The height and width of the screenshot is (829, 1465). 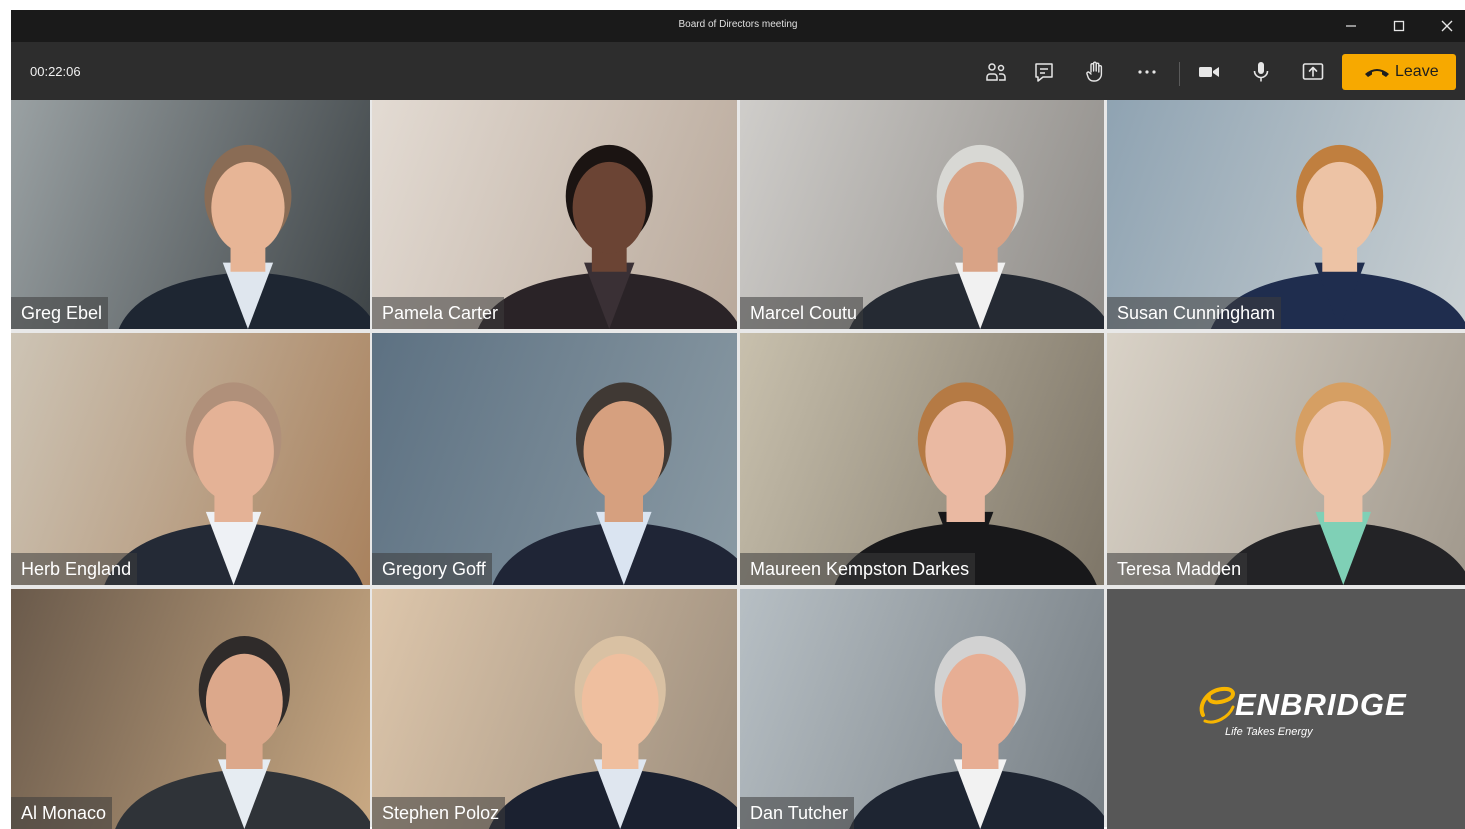 I want to click on raise-hand-button, so click(x=1095, y=72).